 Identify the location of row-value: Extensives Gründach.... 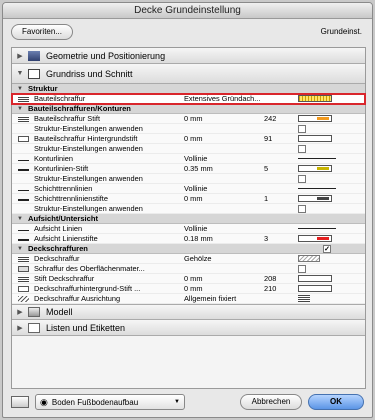
(224, 98).